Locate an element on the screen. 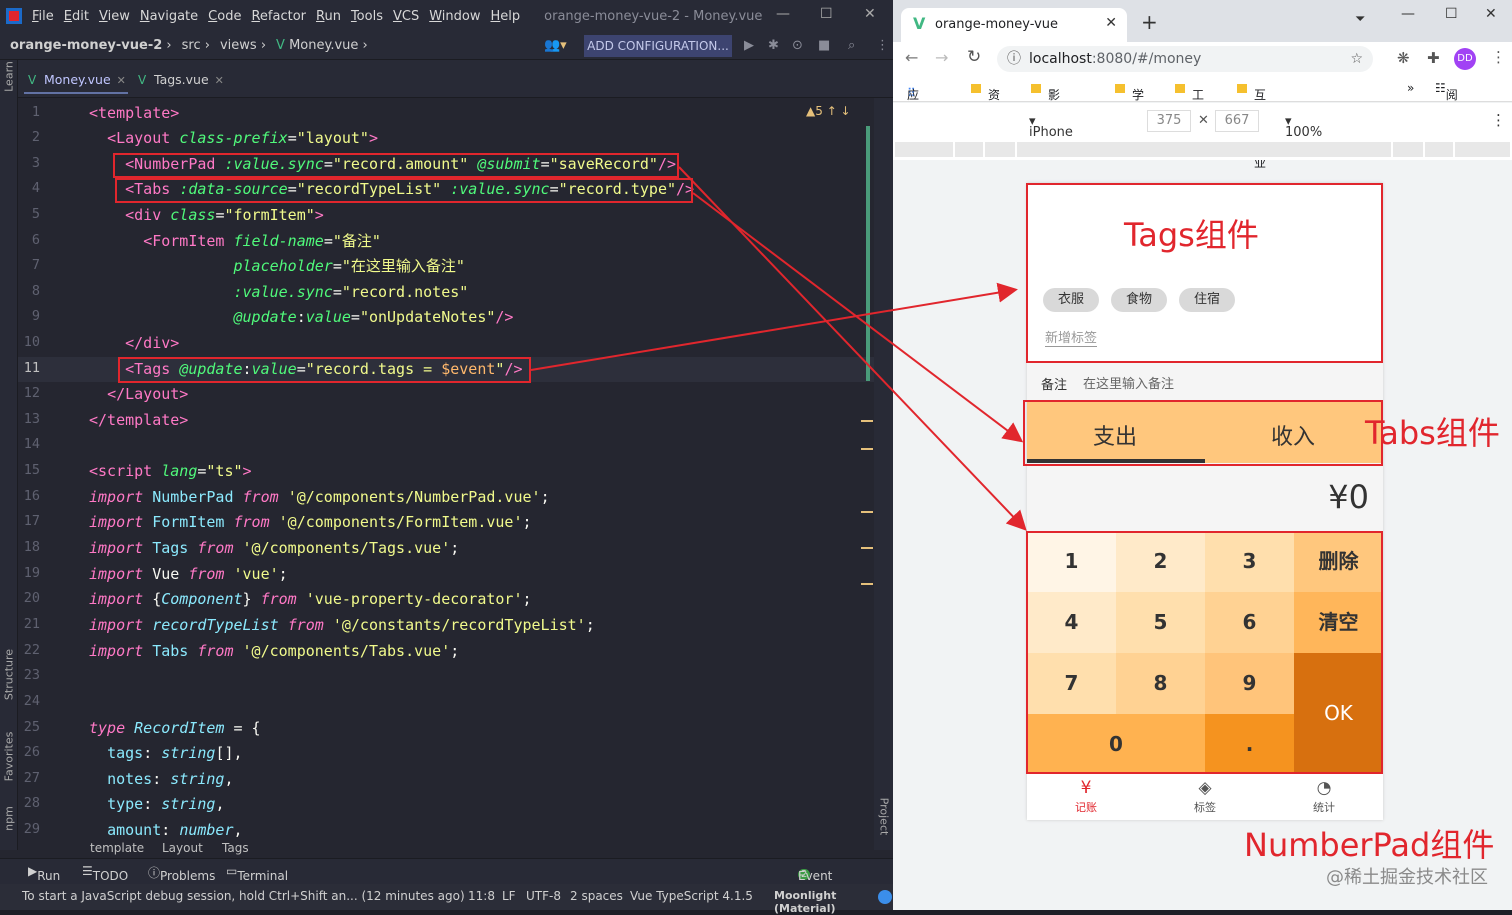 The width and height of the screenshot is (1512, 915). arrow-tags is located at coordinates (774, 326).